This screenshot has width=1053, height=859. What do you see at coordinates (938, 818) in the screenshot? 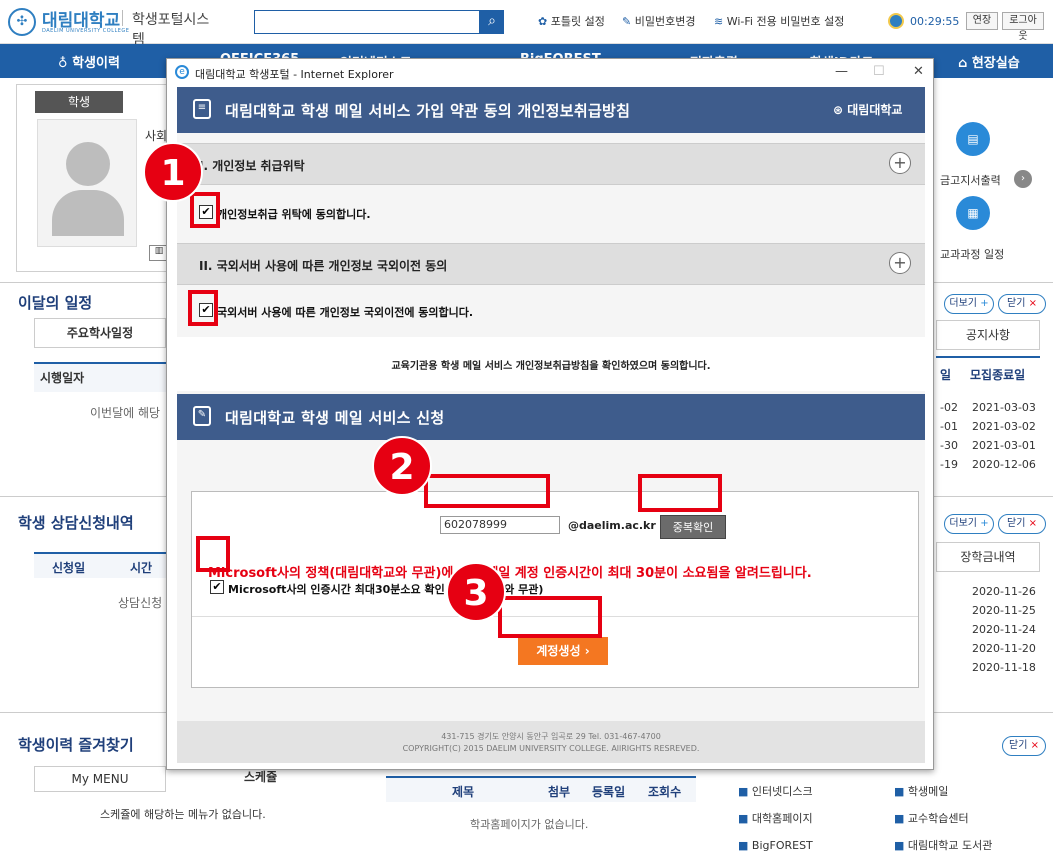
I see `quick-link-label: 교수학습센터` at bounding box center [938, 818].